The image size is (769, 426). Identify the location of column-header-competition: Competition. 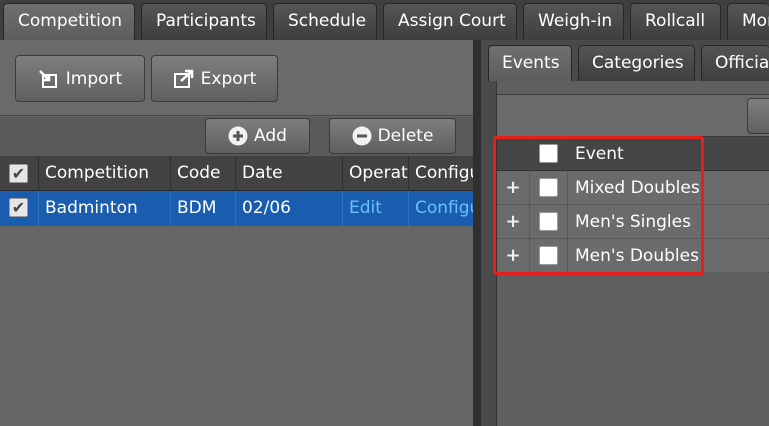
(105, 173).